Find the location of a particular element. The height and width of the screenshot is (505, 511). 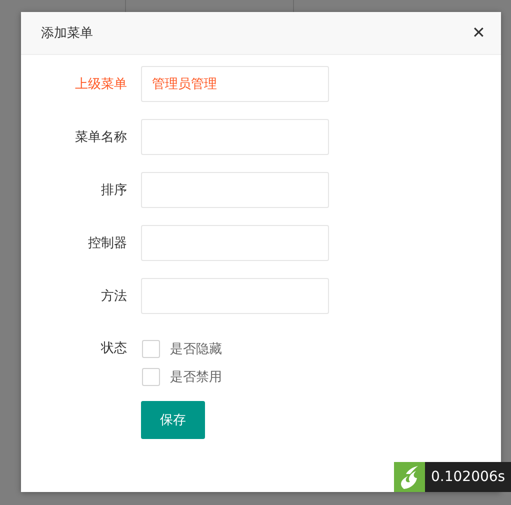

save-button: 保存 is located at coordinates (173, 420).